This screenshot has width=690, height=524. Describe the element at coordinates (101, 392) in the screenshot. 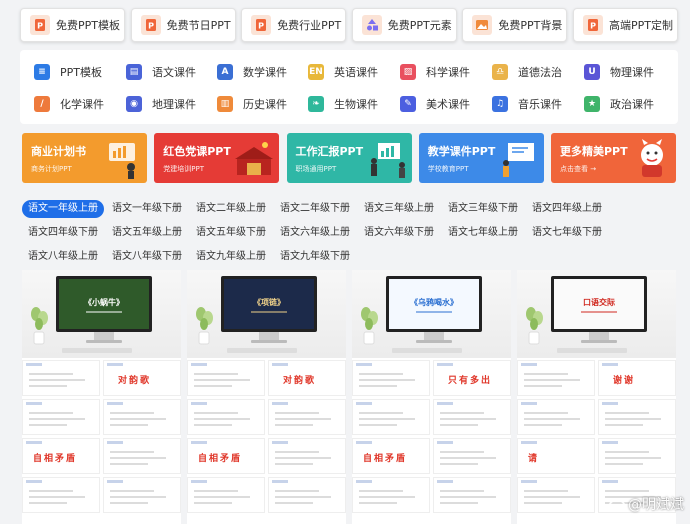

I see `template-card: 《小蜗牛》对韵歌自相矛盾` at that location.